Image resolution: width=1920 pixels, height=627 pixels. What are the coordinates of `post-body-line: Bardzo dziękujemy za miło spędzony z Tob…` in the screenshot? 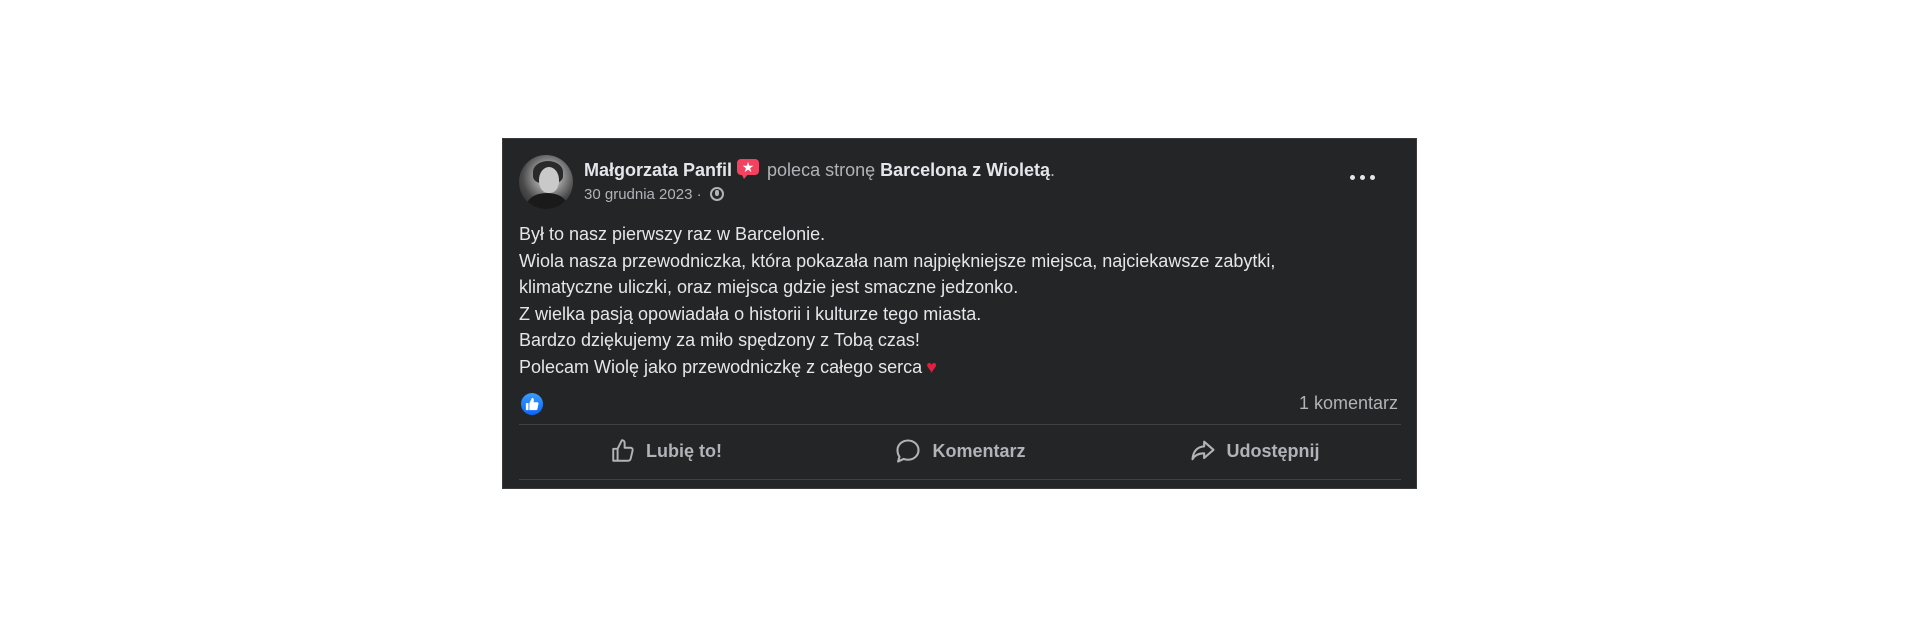 It's located at (719, 340).